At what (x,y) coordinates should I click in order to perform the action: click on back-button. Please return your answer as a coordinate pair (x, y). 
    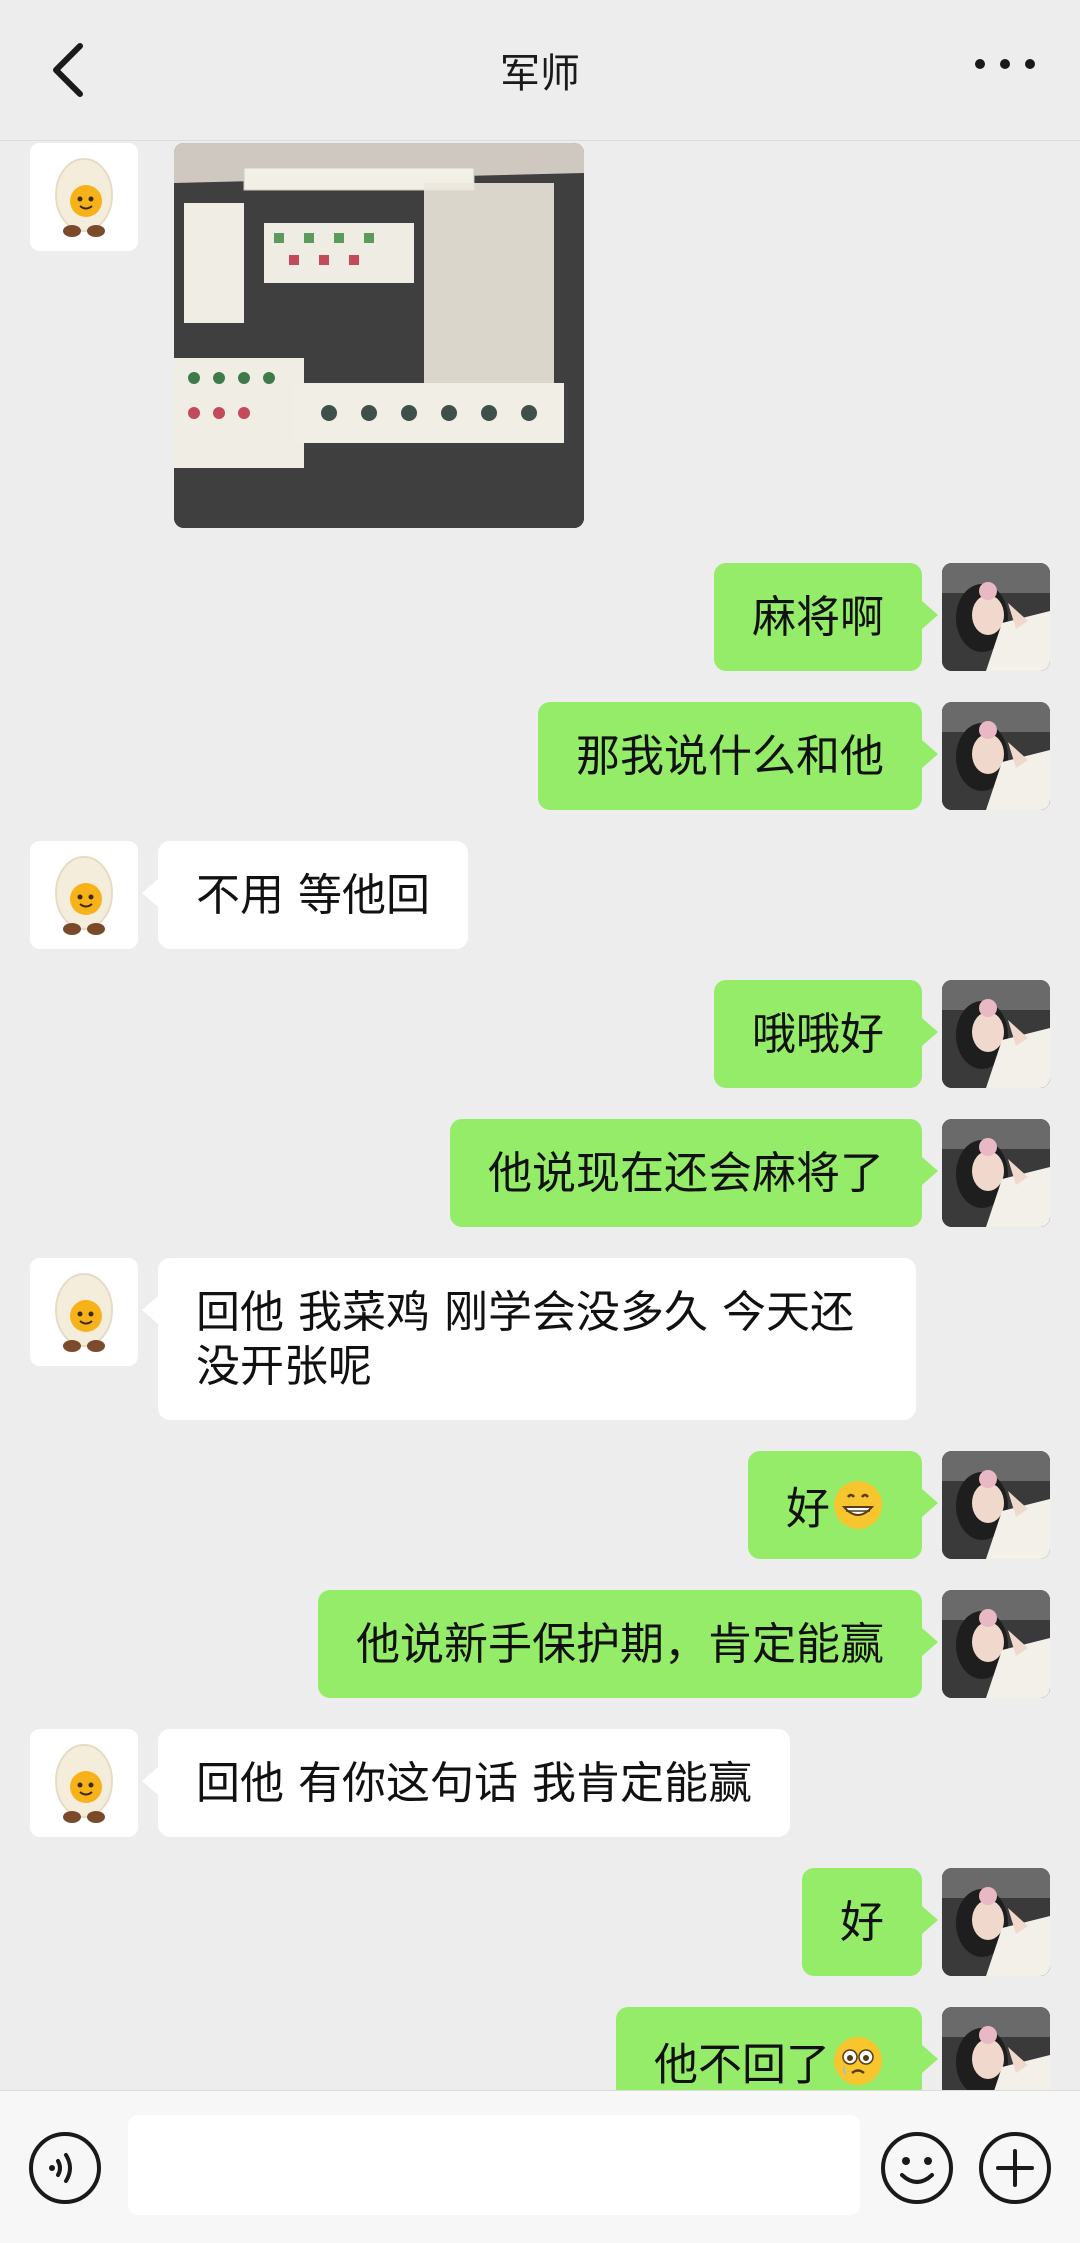
    Looking at the image, I should click on (70, 70).